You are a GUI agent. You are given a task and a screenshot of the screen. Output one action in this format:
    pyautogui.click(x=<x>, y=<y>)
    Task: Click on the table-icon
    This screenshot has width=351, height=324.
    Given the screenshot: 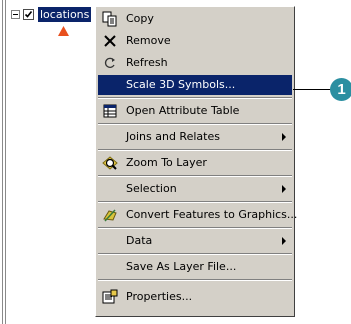 What is the action you would take?
    pyautogui.click(x=110, y=111)
    